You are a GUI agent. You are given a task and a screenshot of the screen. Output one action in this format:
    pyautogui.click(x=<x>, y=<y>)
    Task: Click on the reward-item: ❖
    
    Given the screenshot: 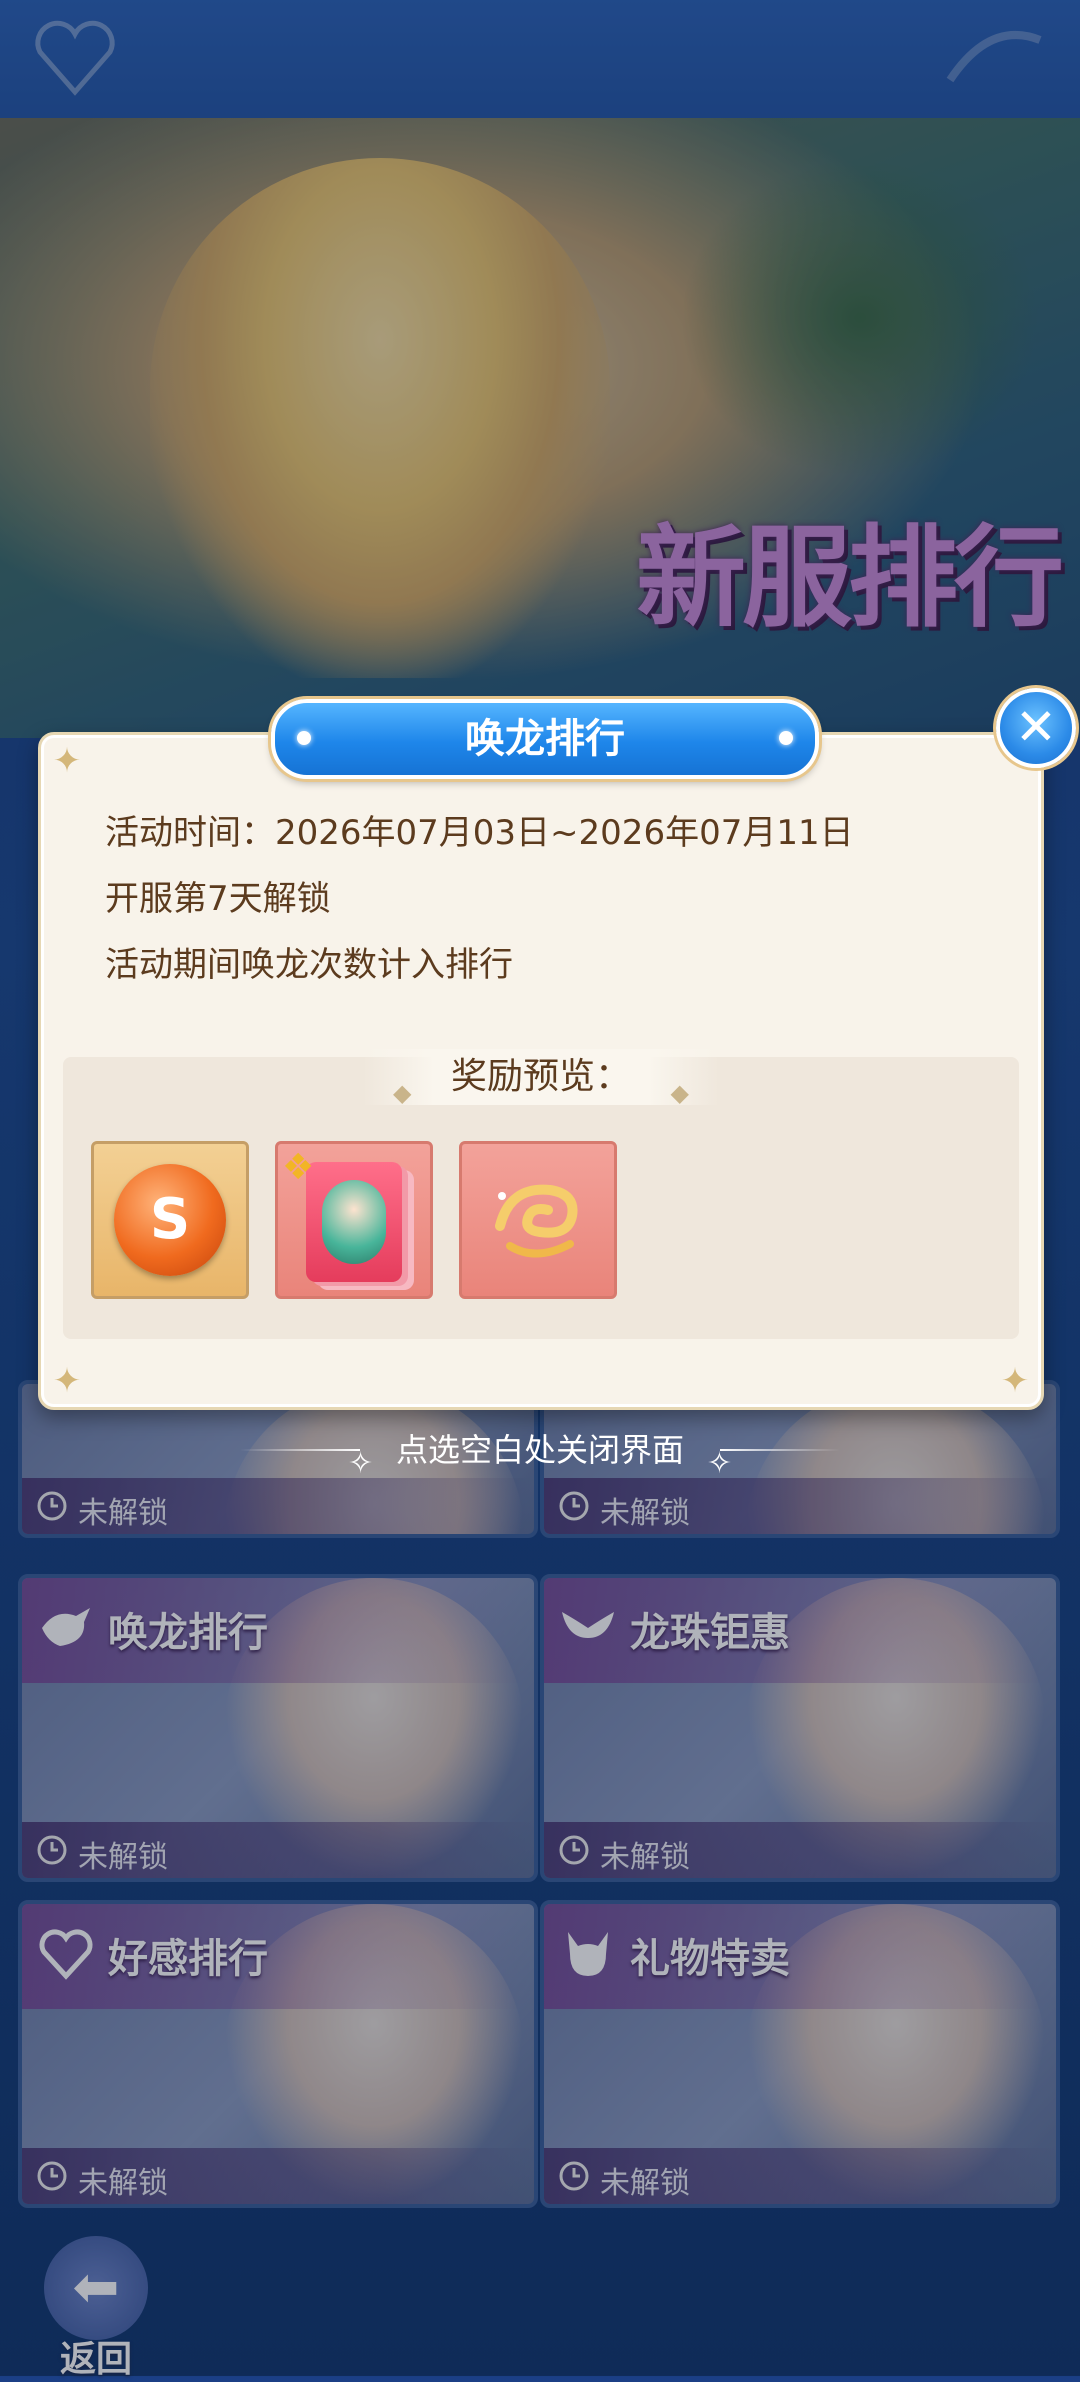 What is the action you would take?
    pyautogui.click(x=354, y=1220)
    